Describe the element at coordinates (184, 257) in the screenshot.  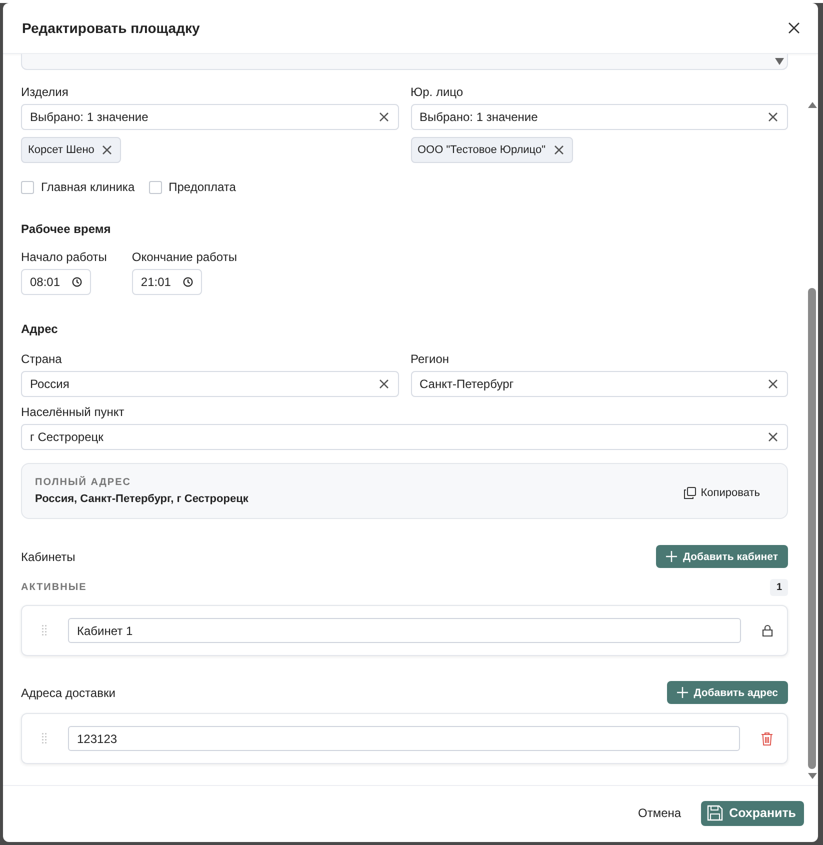
I see `field-label: Окончание работы` at that location.